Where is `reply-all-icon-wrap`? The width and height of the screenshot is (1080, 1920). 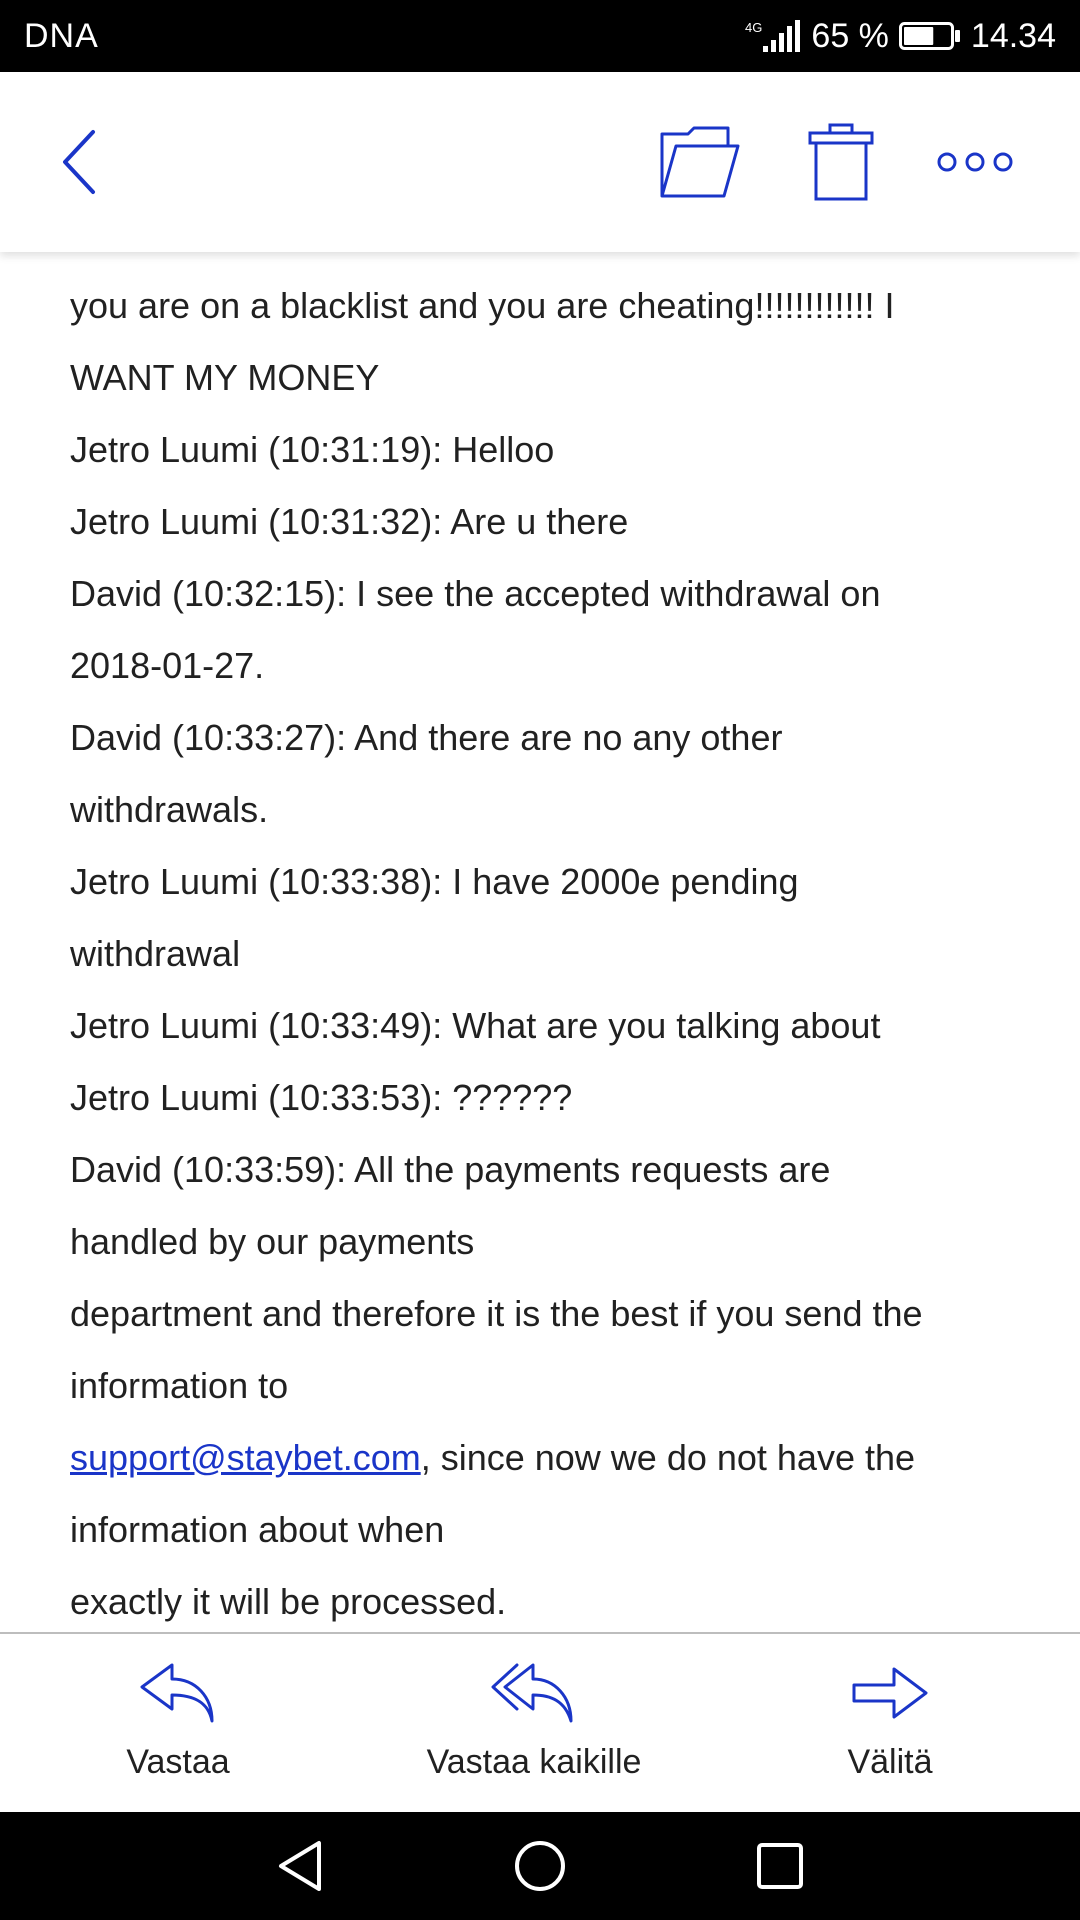 reply-all-icon-wrap is located at coordinates (534, 1693).